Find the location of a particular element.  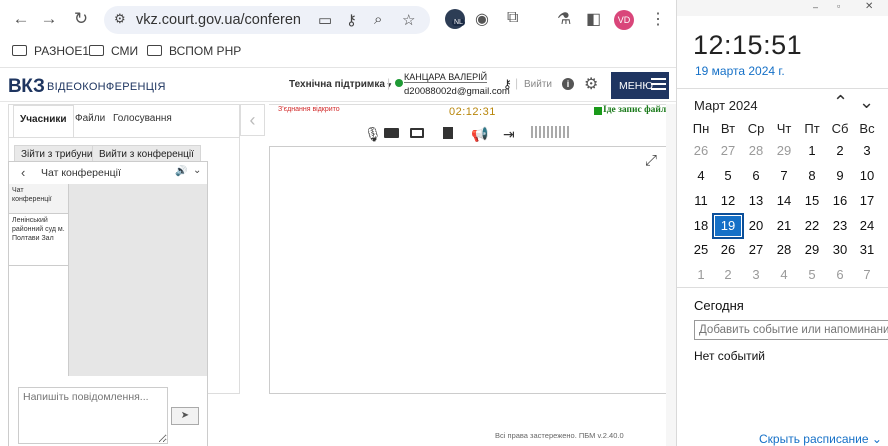

calendar-day: 11 is located at coordinates (701, 200).